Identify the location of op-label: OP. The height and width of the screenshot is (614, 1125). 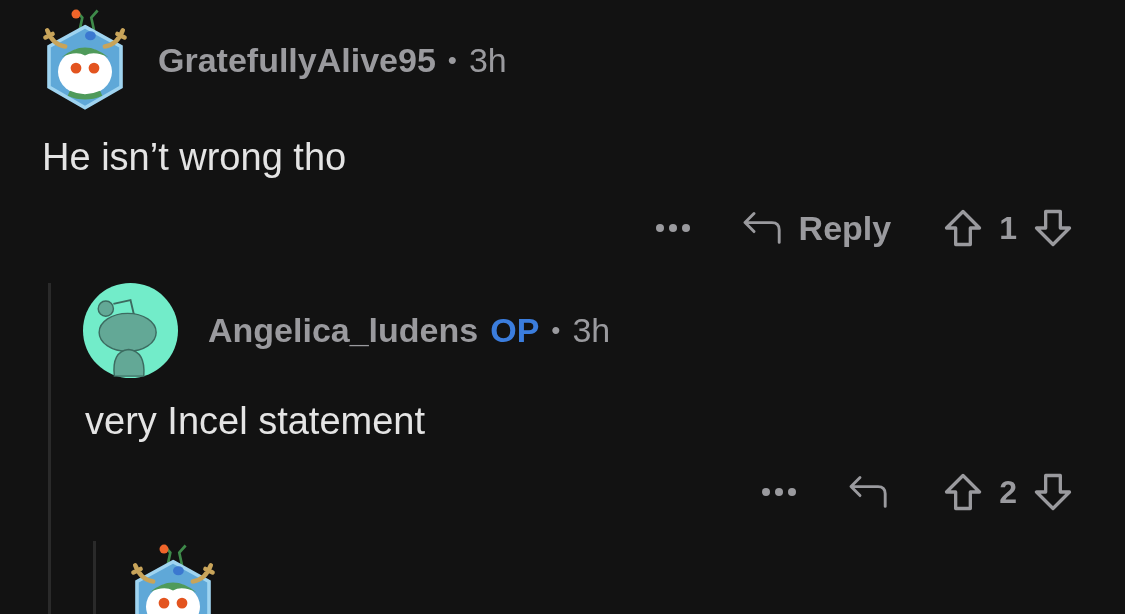
(515, 330).